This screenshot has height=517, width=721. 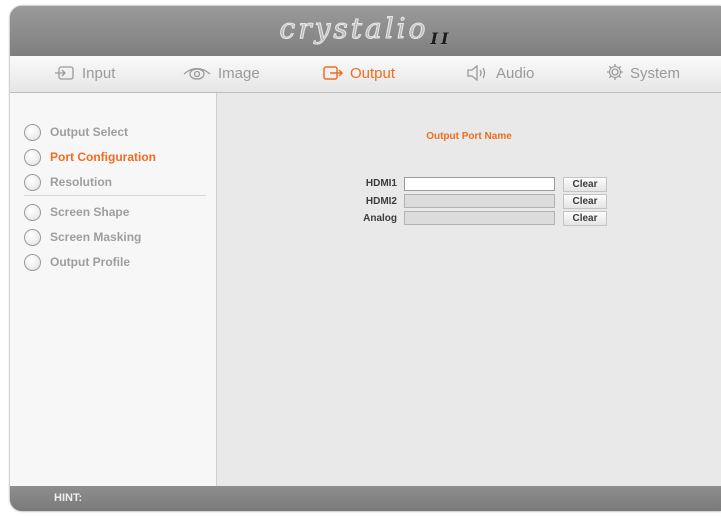 I want to click on hdmi2-clear-button: Clear, so click(x=585, y=201).